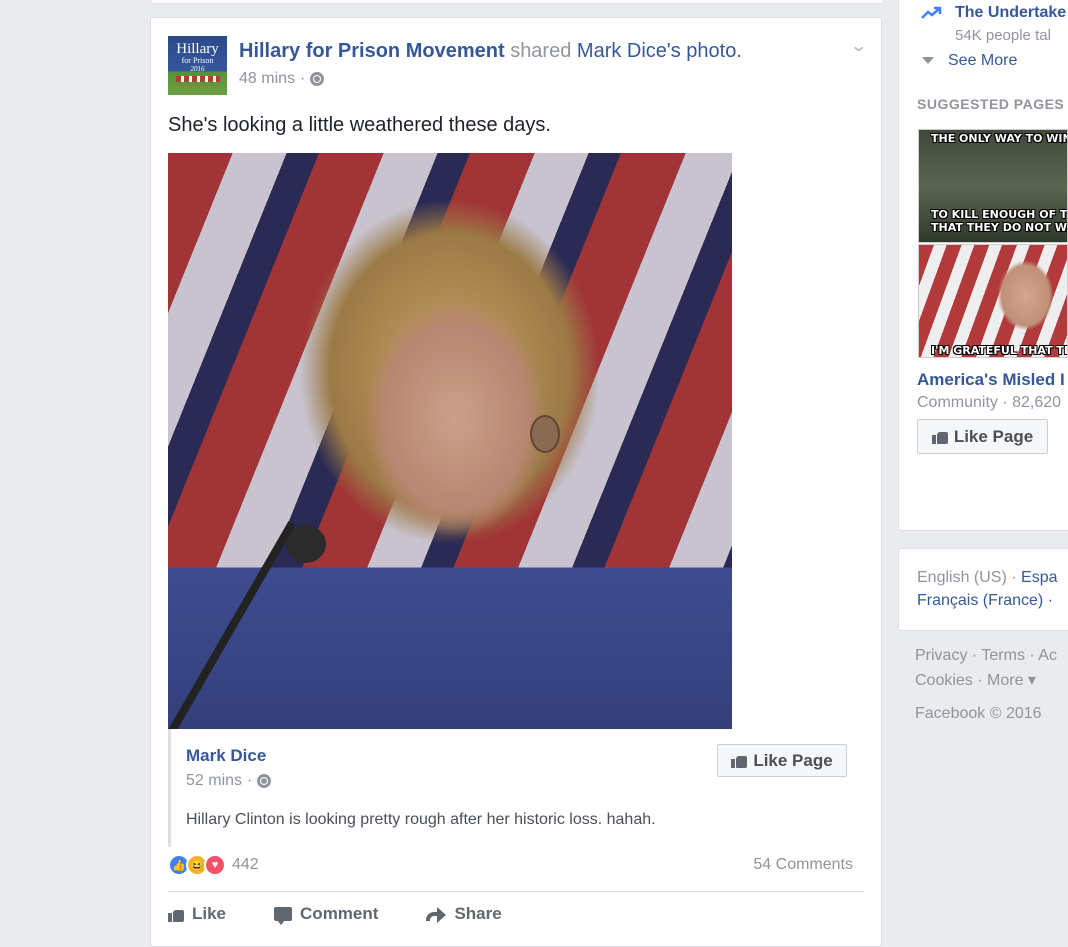  What do you see at coordinates (541, 51) in the screenshot?
I see `shared-word: shared` at bounding box center [541, 51].